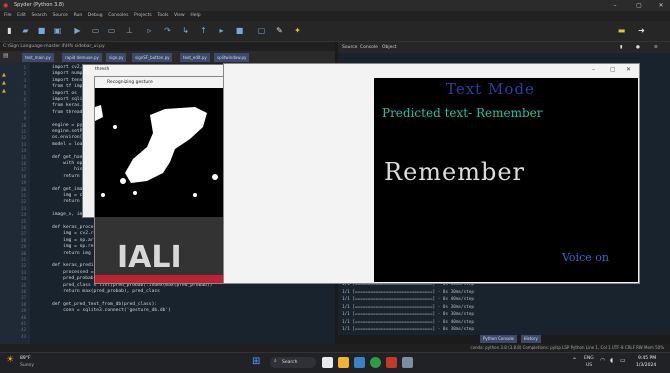  What do you see at coordinates (106, 291) in the screenshot?
I see `code-line: return max(pred_probab), pred_class` at bounding box center [106, 291].